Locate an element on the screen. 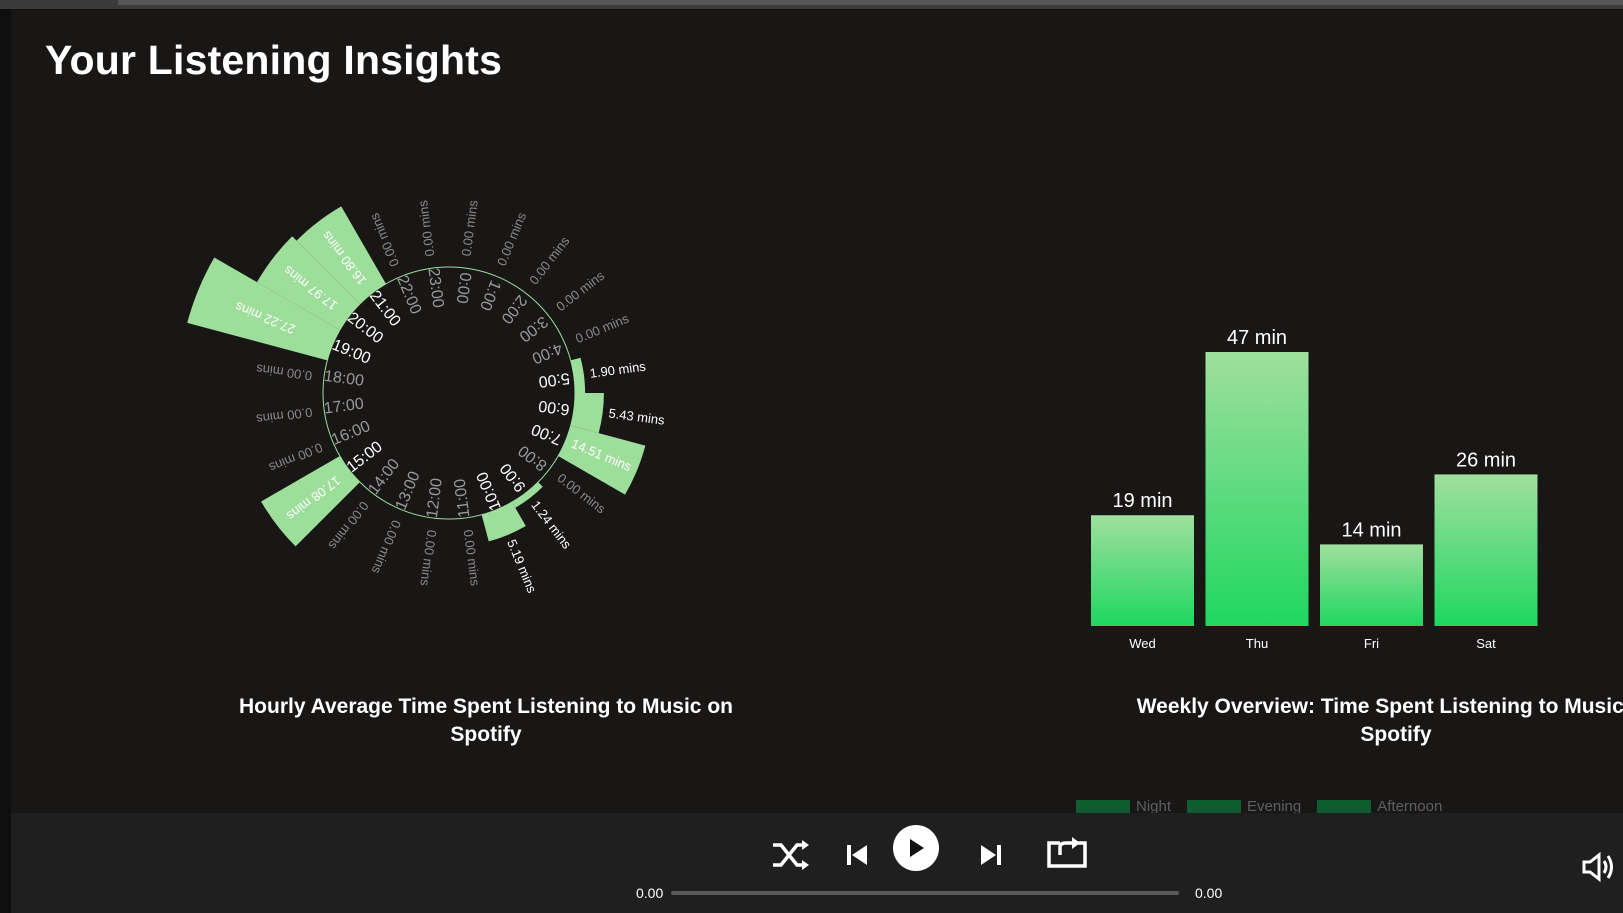 The height and width of the screenshot is (913, 1623). hour-label-6: 6:00 is located at coordinates (553, 407).